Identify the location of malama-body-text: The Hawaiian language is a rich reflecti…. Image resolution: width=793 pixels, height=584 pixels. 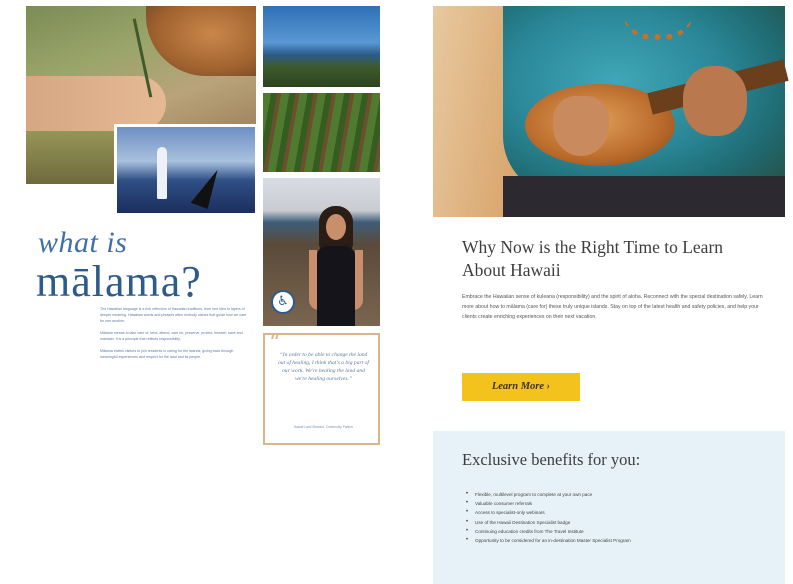
(174, 336).